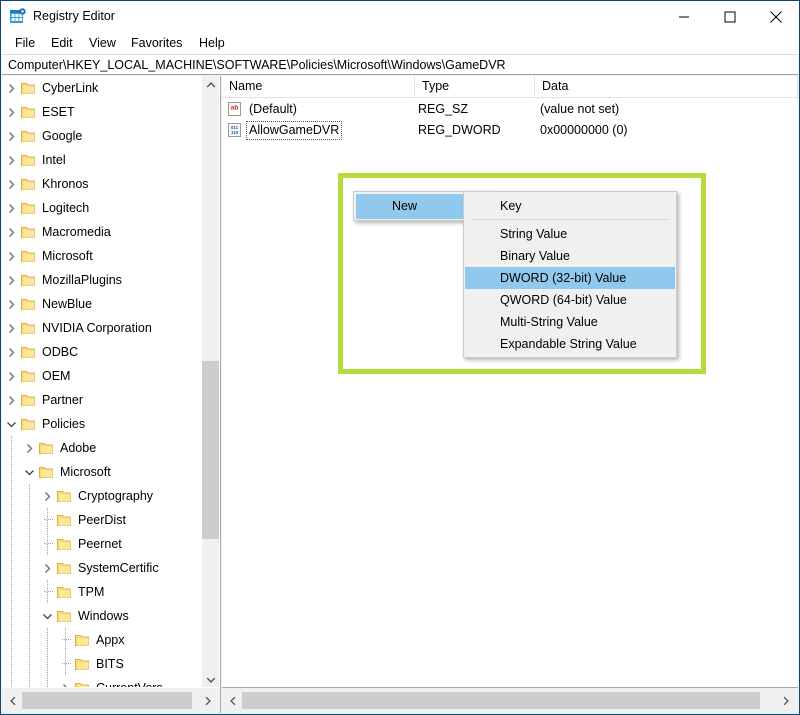 This screenshot has height=715, width=800. Describe the element at coordinates (102, 43) in the screenshot. I see `menu-view: View` at that location.